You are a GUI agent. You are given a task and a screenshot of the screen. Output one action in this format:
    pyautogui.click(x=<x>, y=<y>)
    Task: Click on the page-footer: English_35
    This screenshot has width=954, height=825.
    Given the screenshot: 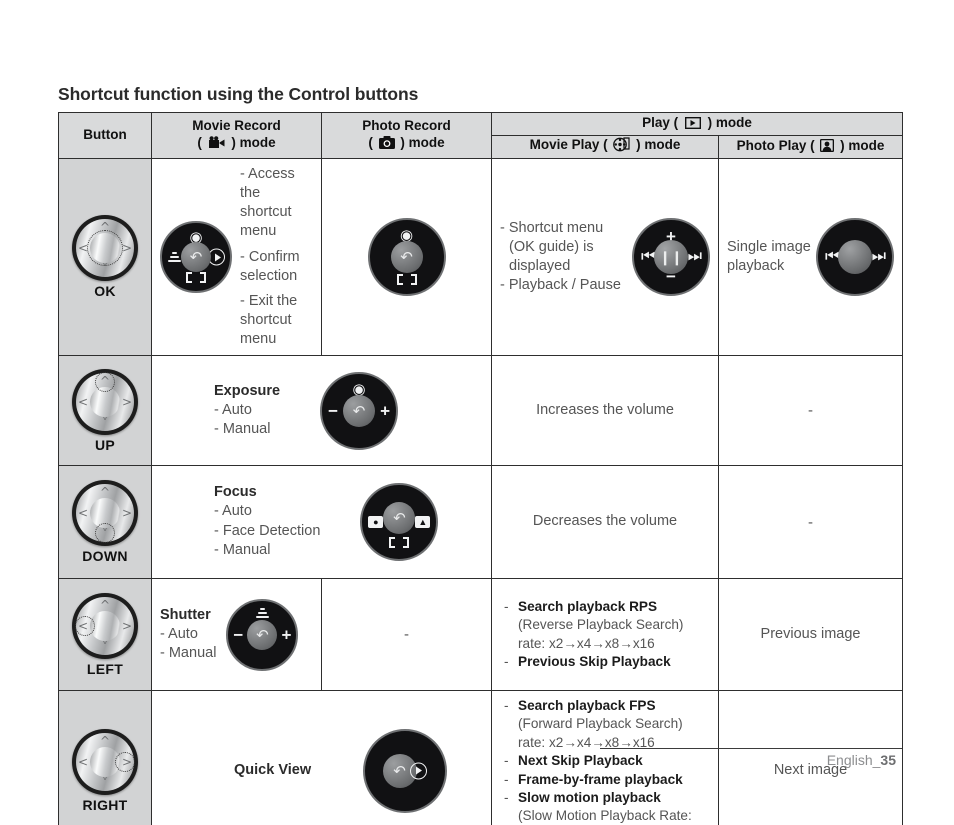 What is the action you would take?
    pyautogui.click(x=861, y=760)
    